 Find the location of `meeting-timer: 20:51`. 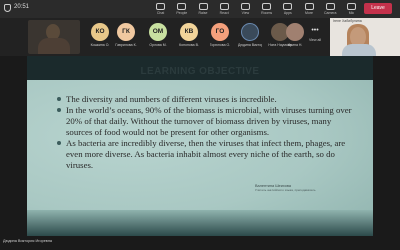

meeting-timer: 20:51 is located at coordinates (22, 7).